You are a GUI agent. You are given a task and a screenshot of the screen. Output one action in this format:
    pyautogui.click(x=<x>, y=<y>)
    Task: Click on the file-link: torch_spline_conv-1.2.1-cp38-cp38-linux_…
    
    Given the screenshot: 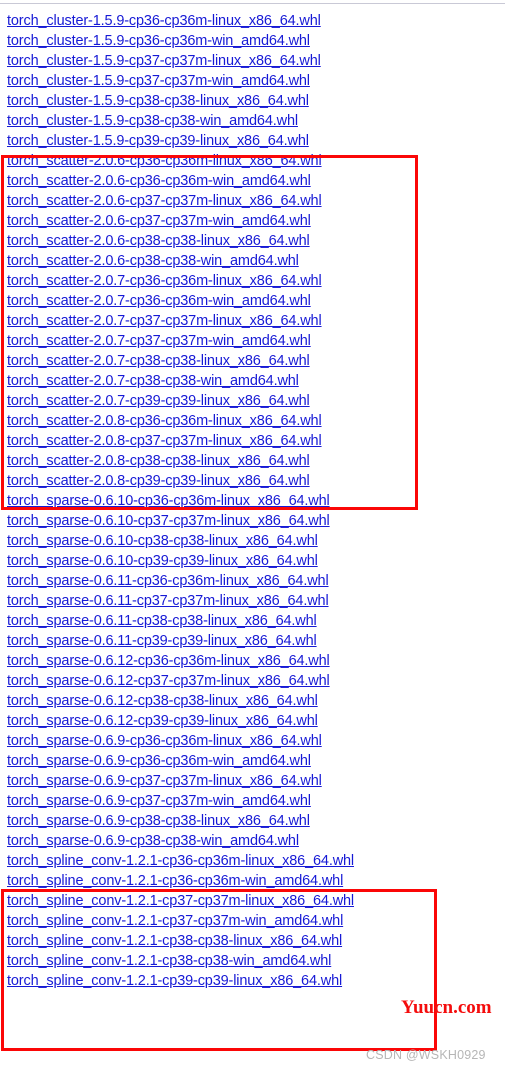 What is the action you would take?
    pyautogui.click(x=174, y=941)
    